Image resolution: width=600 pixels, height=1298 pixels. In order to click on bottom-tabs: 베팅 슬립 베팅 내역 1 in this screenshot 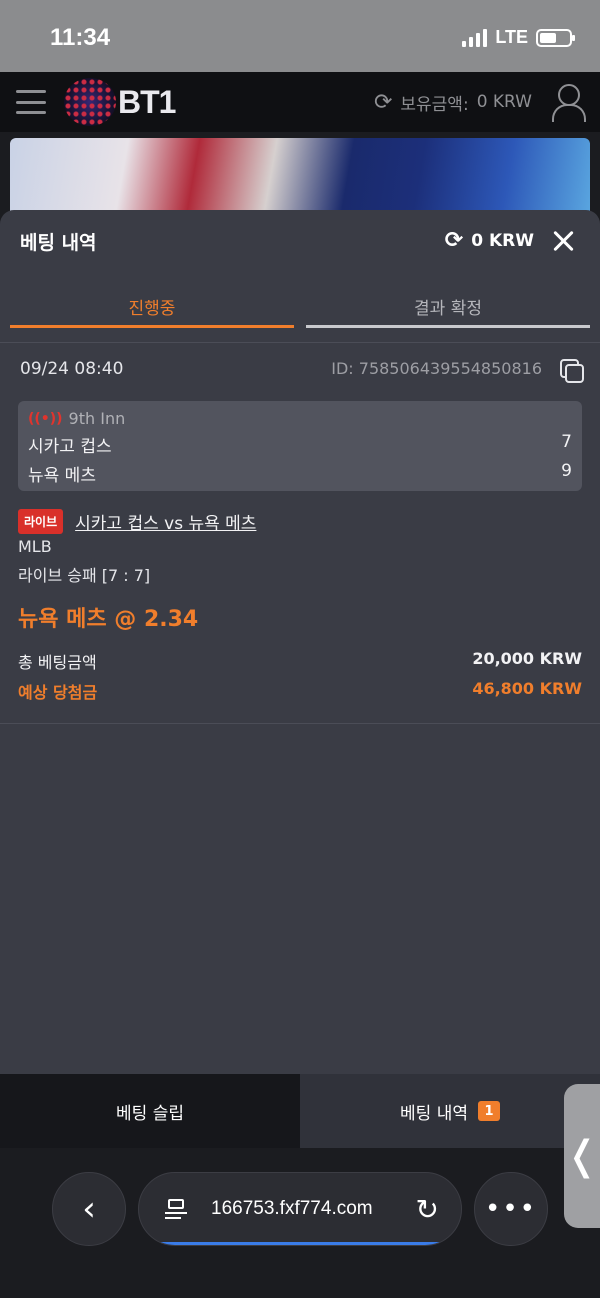, I will do `click(300, 1111)`.